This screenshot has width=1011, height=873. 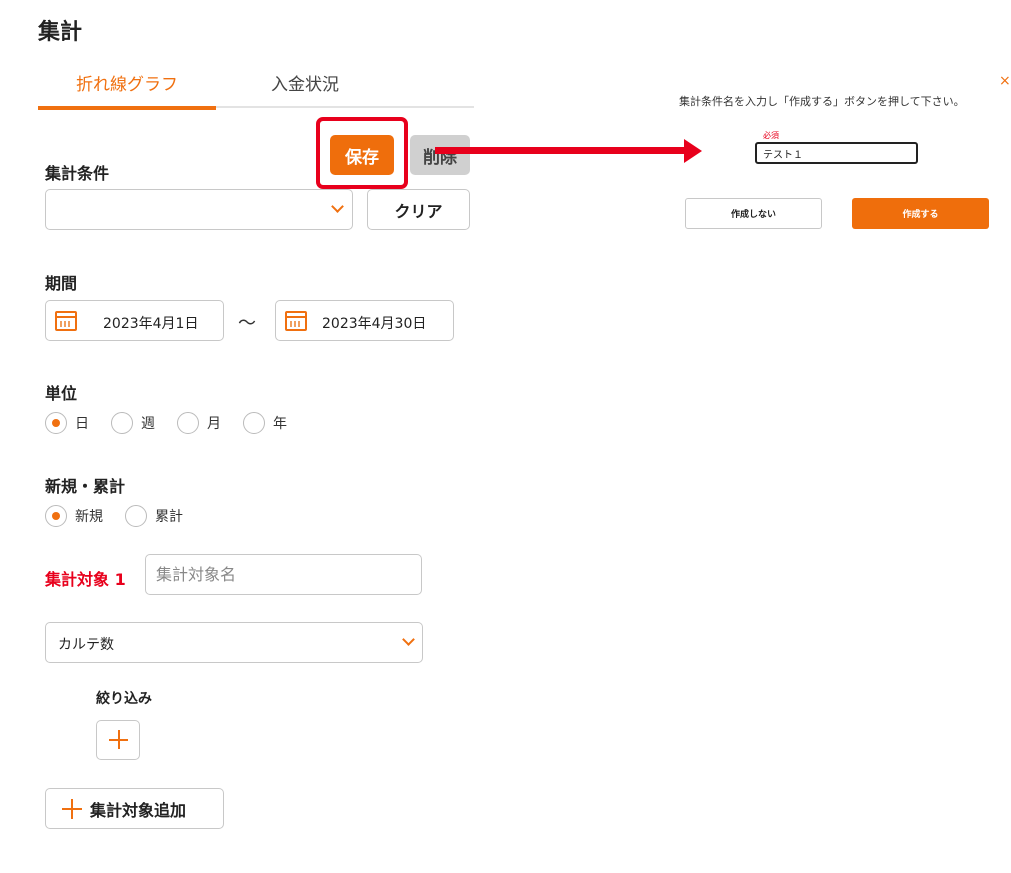 I want to click on radio-day-label: 日, so click(x=82, y=424).